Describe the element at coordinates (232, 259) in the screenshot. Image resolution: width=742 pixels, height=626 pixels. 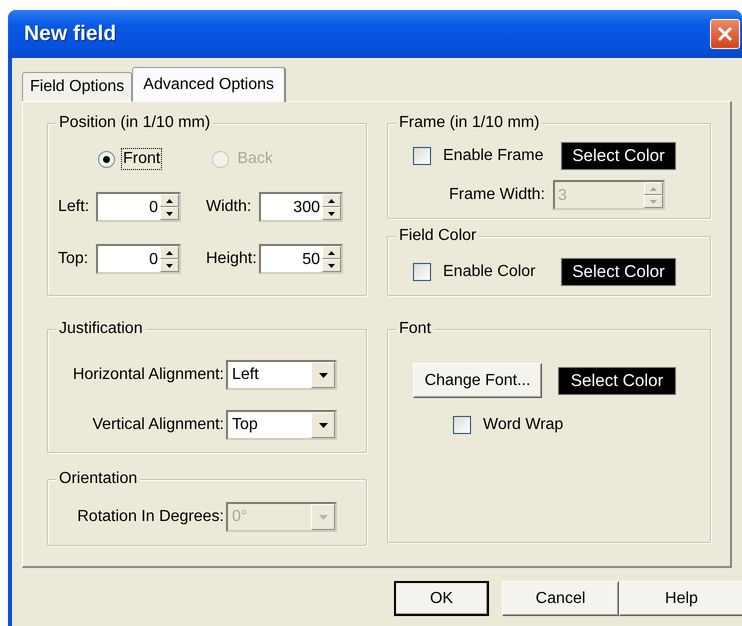
I see `field-label: Height:` at that location.